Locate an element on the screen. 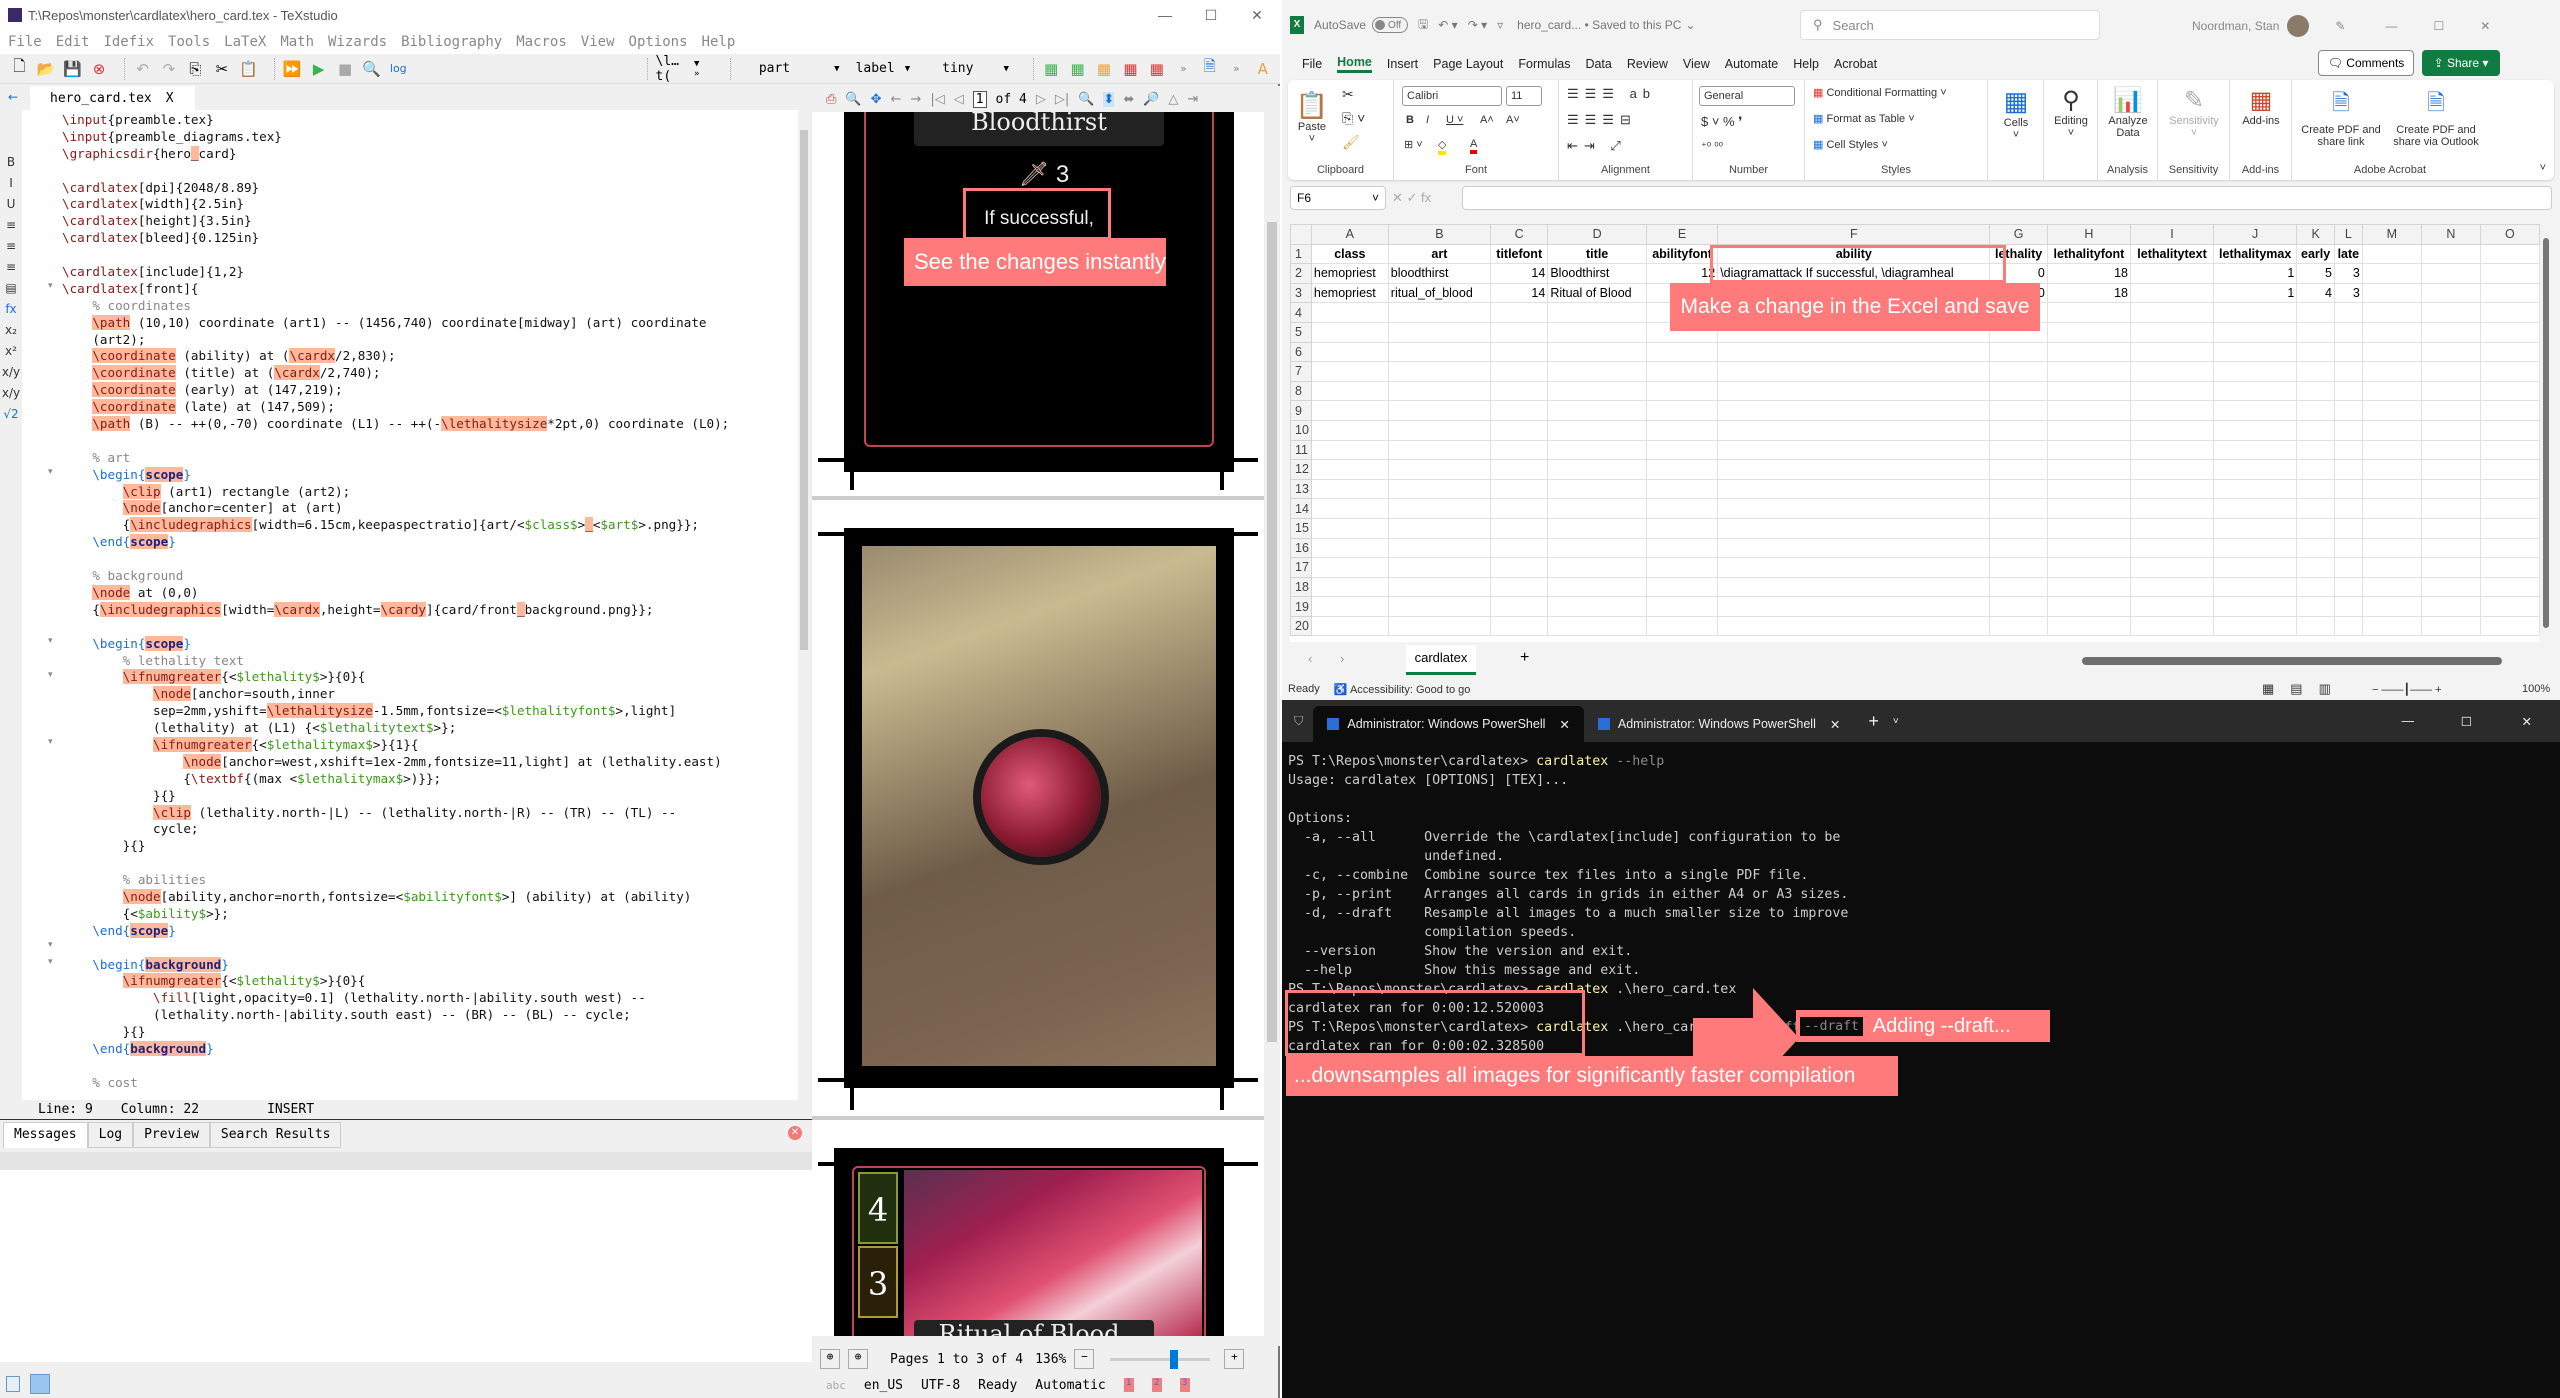 This screenshot has width=2560, height=1398. code-line: \graphicsdir{hero_card} is located at coordinates (430, 154).